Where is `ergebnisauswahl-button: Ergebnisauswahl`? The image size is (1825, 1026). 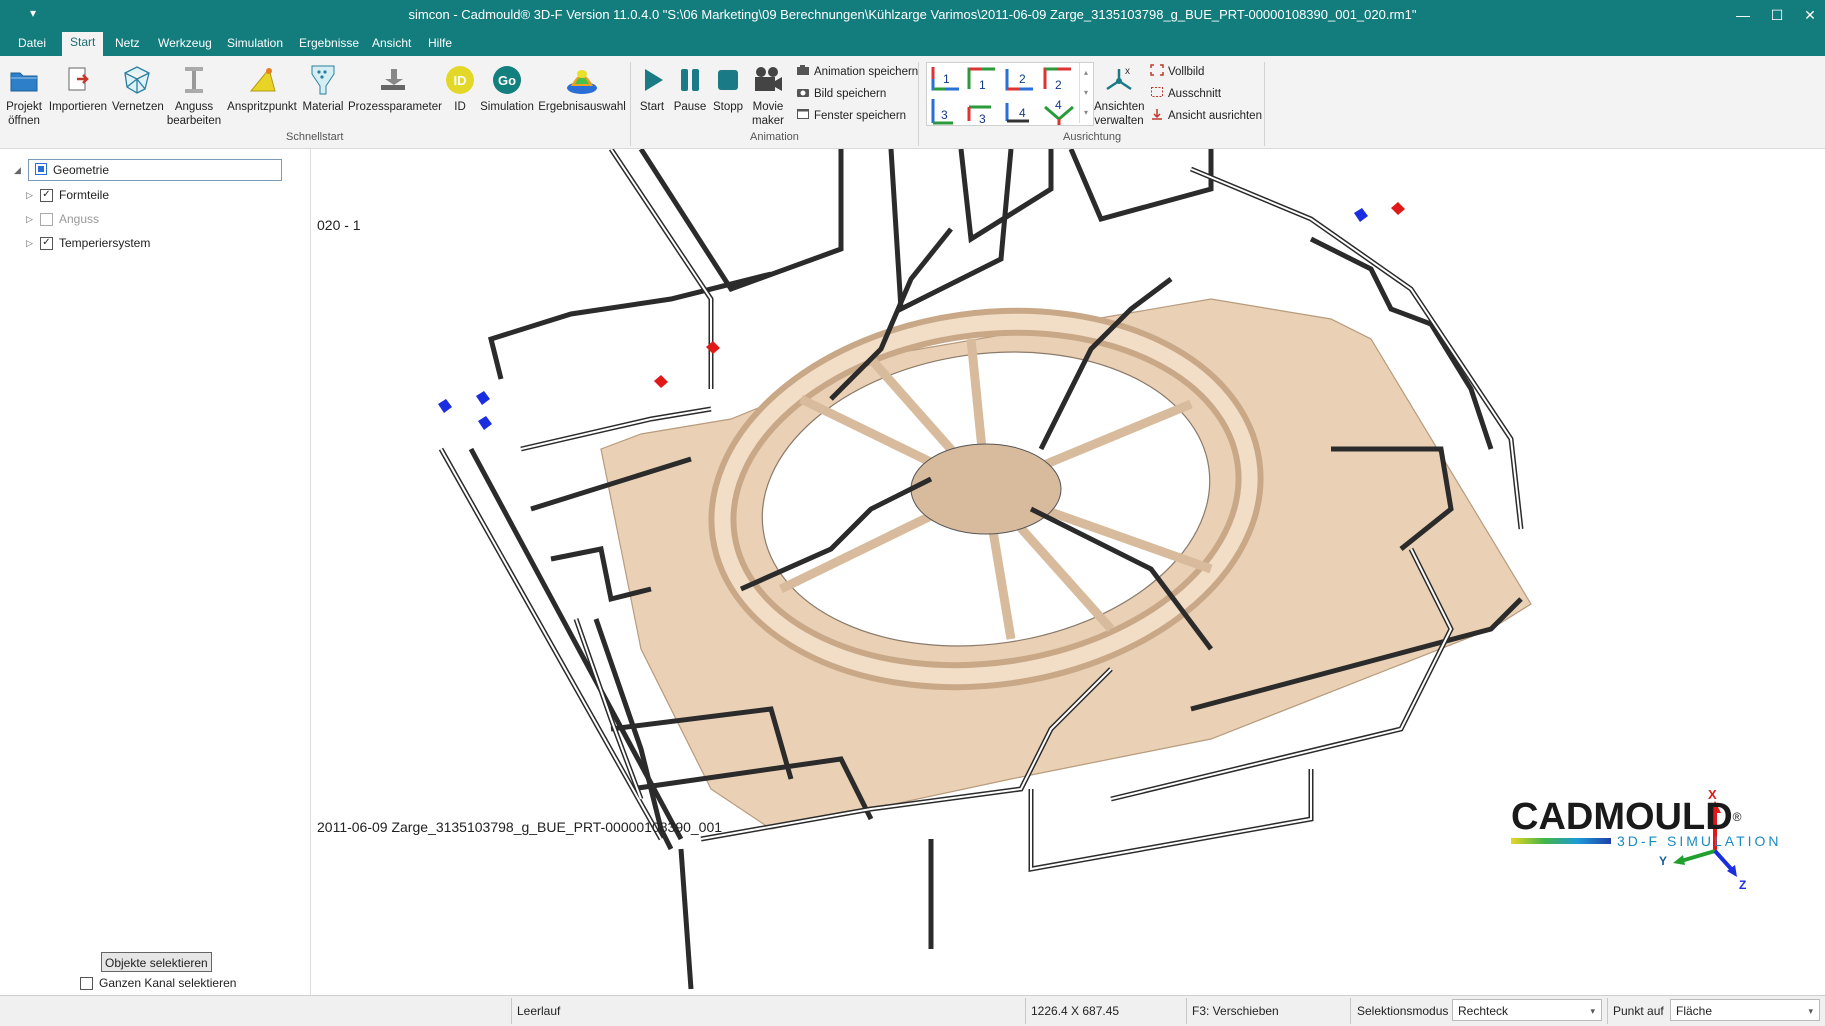 ergebnisauswahl-button: Ergebnisauswahl is located at coordinates (582, 89).